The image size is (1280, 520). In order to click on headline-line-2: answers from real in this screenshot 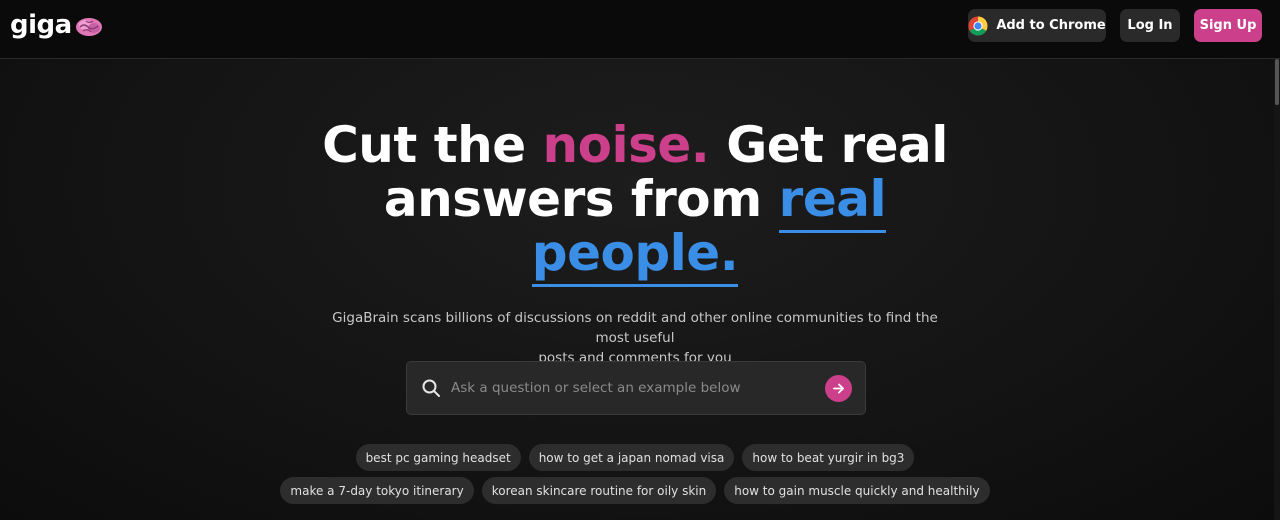, I will do `click(635, 201)`.